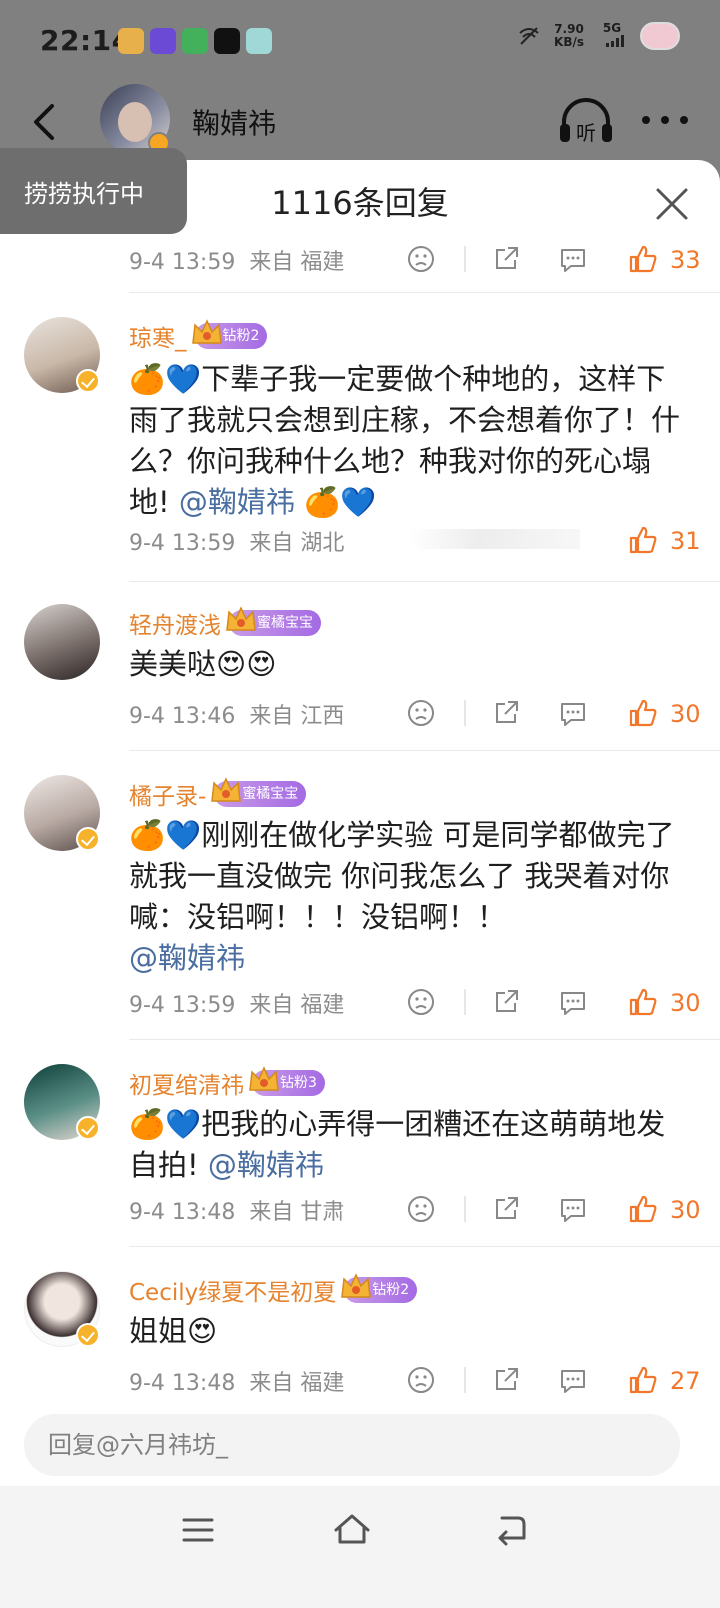  What do you see at coordinates (335, 502) in the screenshot?
I see `emoji-suffix: 🍊💙` at bounding box center [335, 502].